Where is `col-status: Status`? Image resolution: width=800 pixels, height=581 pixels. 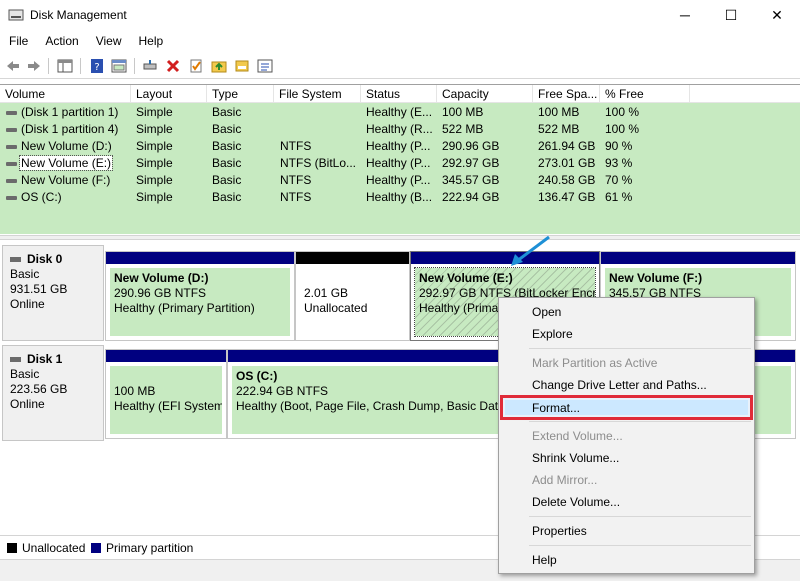 col-status: Status is located at coordinates (399, 94).